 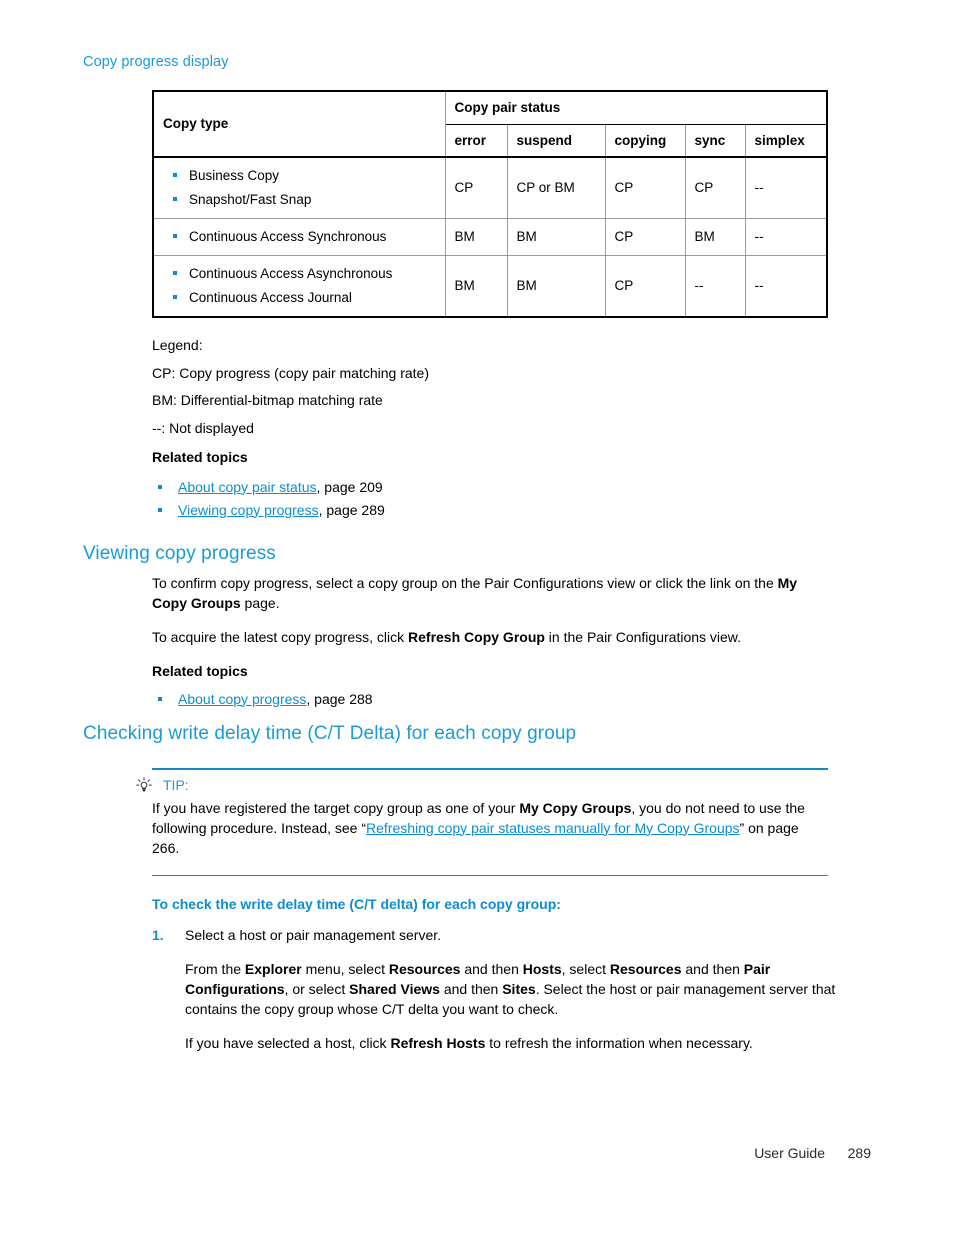 What do you see at coordinates (556, 188) in the screenshot?
I see `cell-suspend: CP or BM` at bounding box center [556, 188].